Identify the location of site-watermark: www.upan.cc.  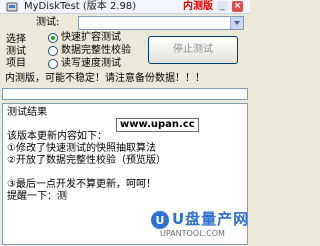
(157, 125).